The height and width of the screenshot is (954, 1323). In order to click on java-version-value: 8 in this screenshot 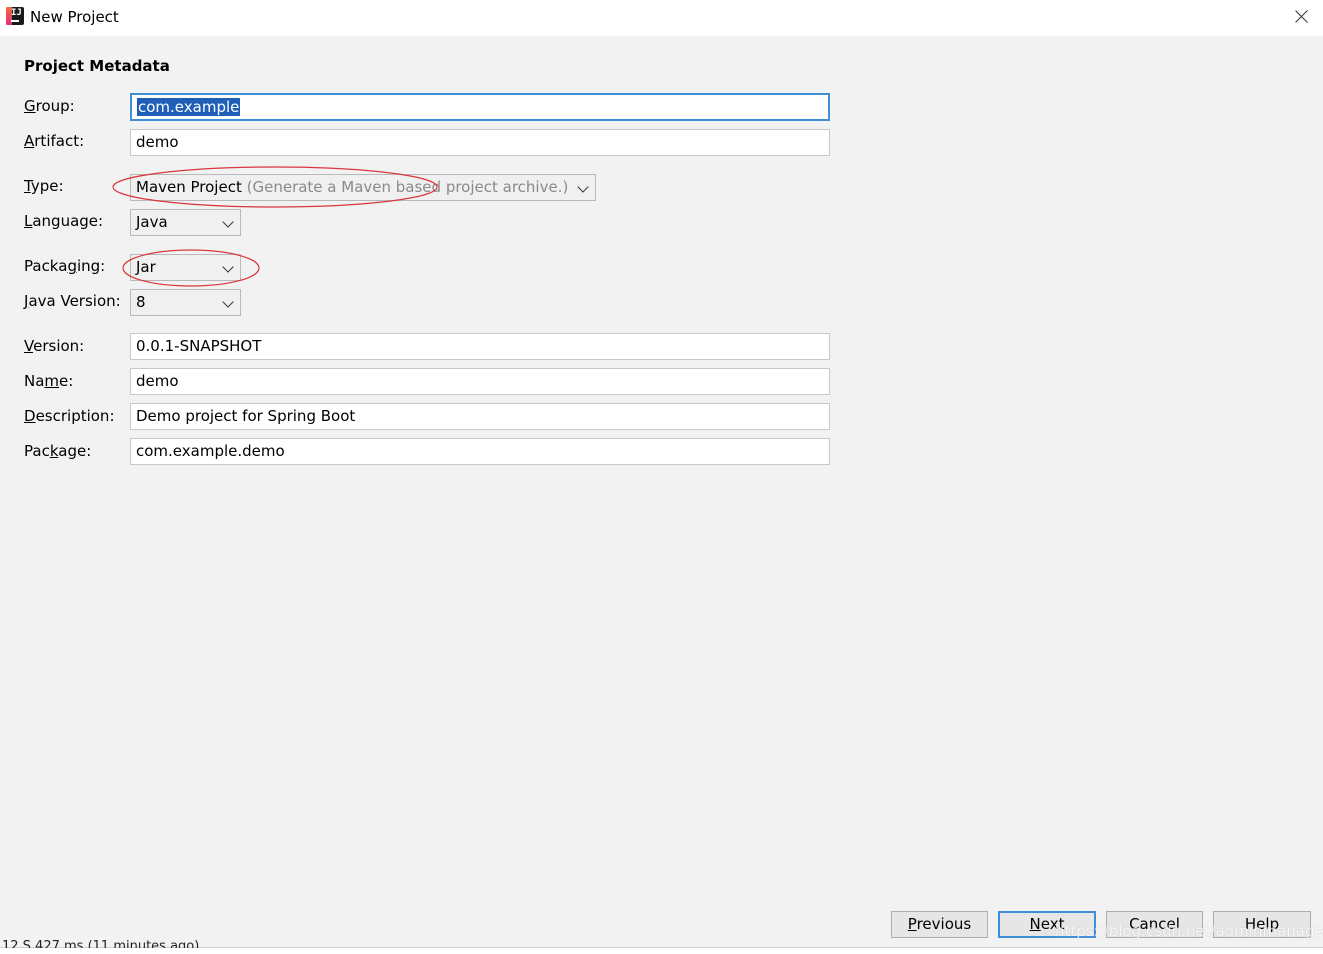, I will do `click(141, 302)`.